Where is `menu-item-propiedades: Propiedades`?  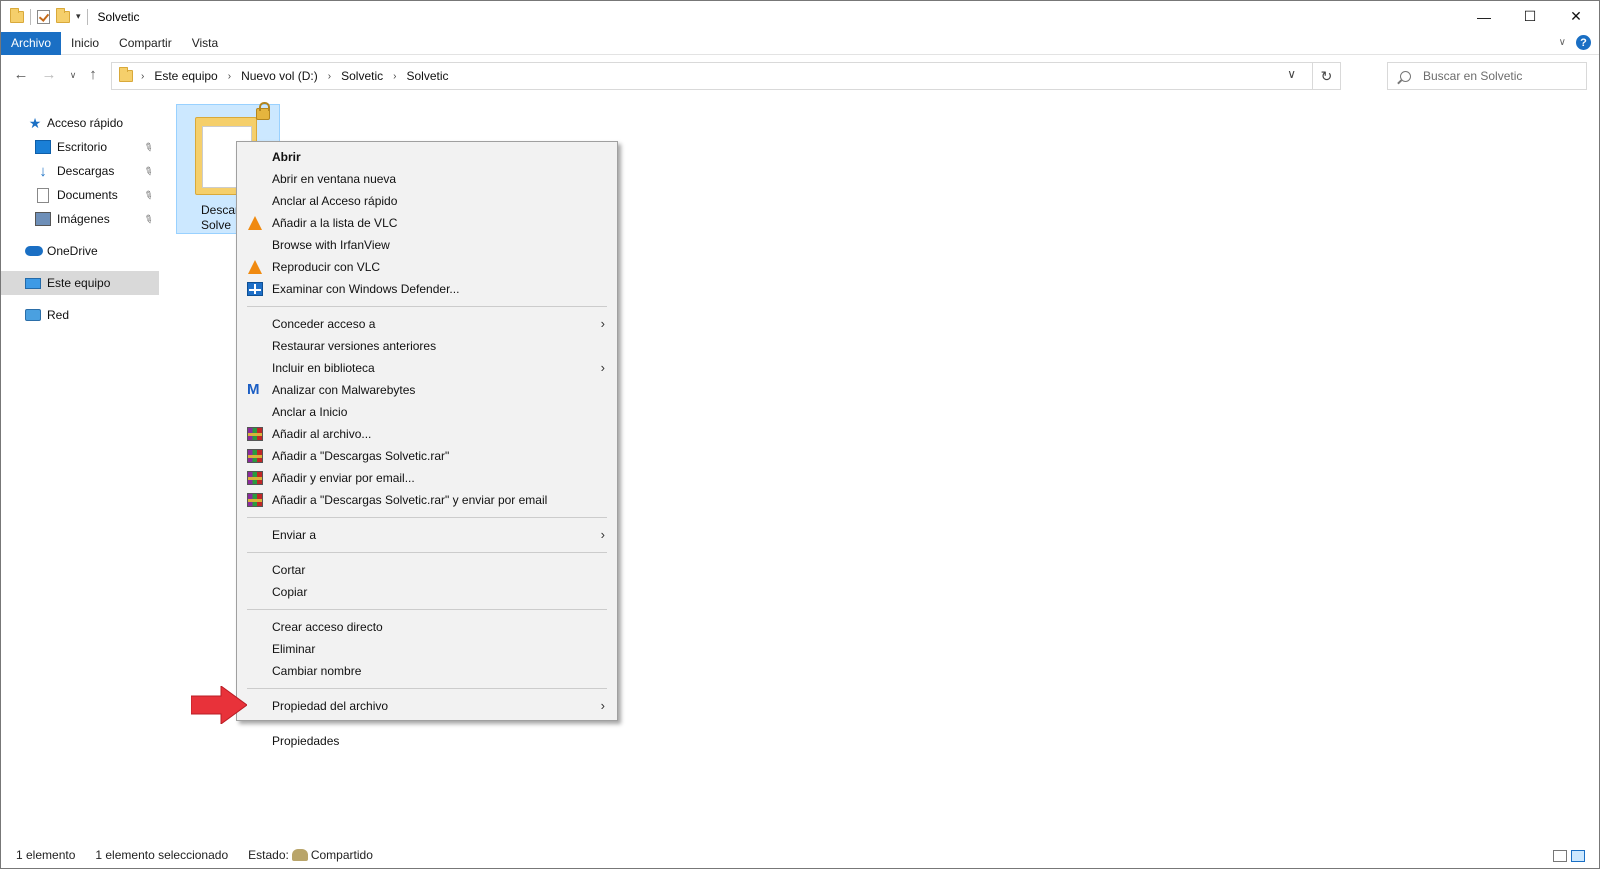
menu-item-propiedades: Propiedades is located at coordinates (427, 741).